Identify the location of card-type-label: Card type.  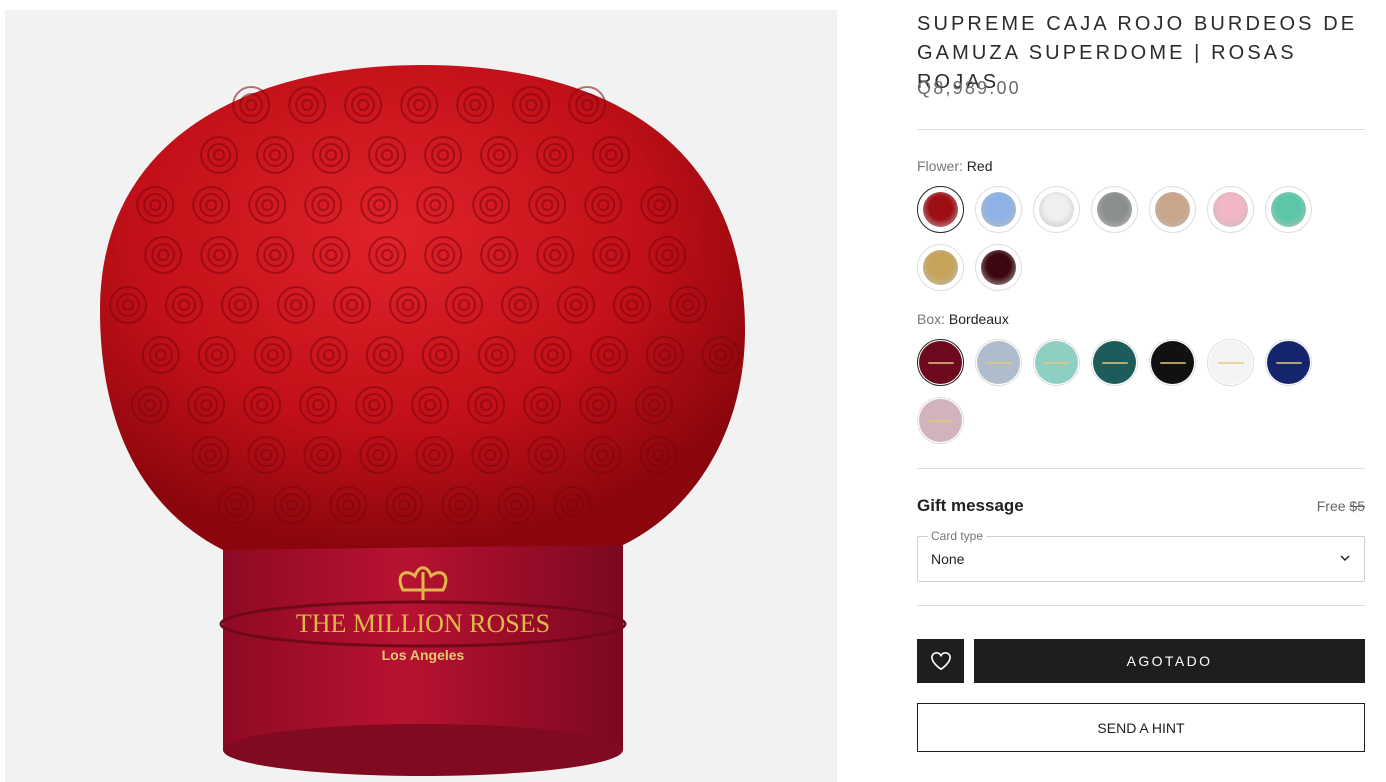
(957, 536).